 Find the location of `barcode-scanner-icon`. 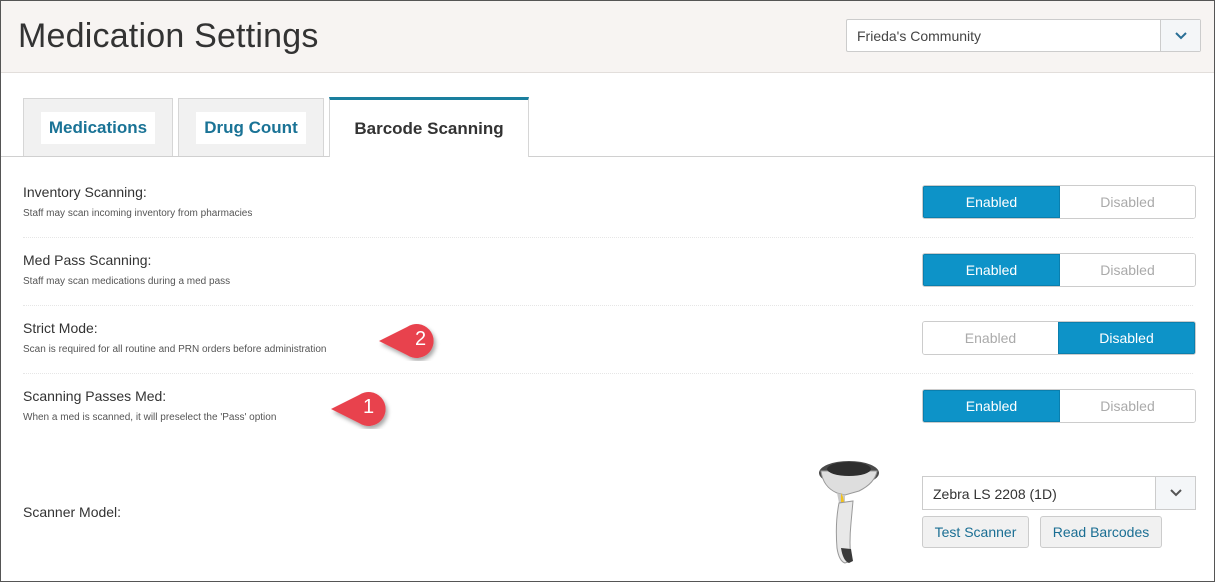

barcode-scanner-icon is located at coordinates (848, 510).